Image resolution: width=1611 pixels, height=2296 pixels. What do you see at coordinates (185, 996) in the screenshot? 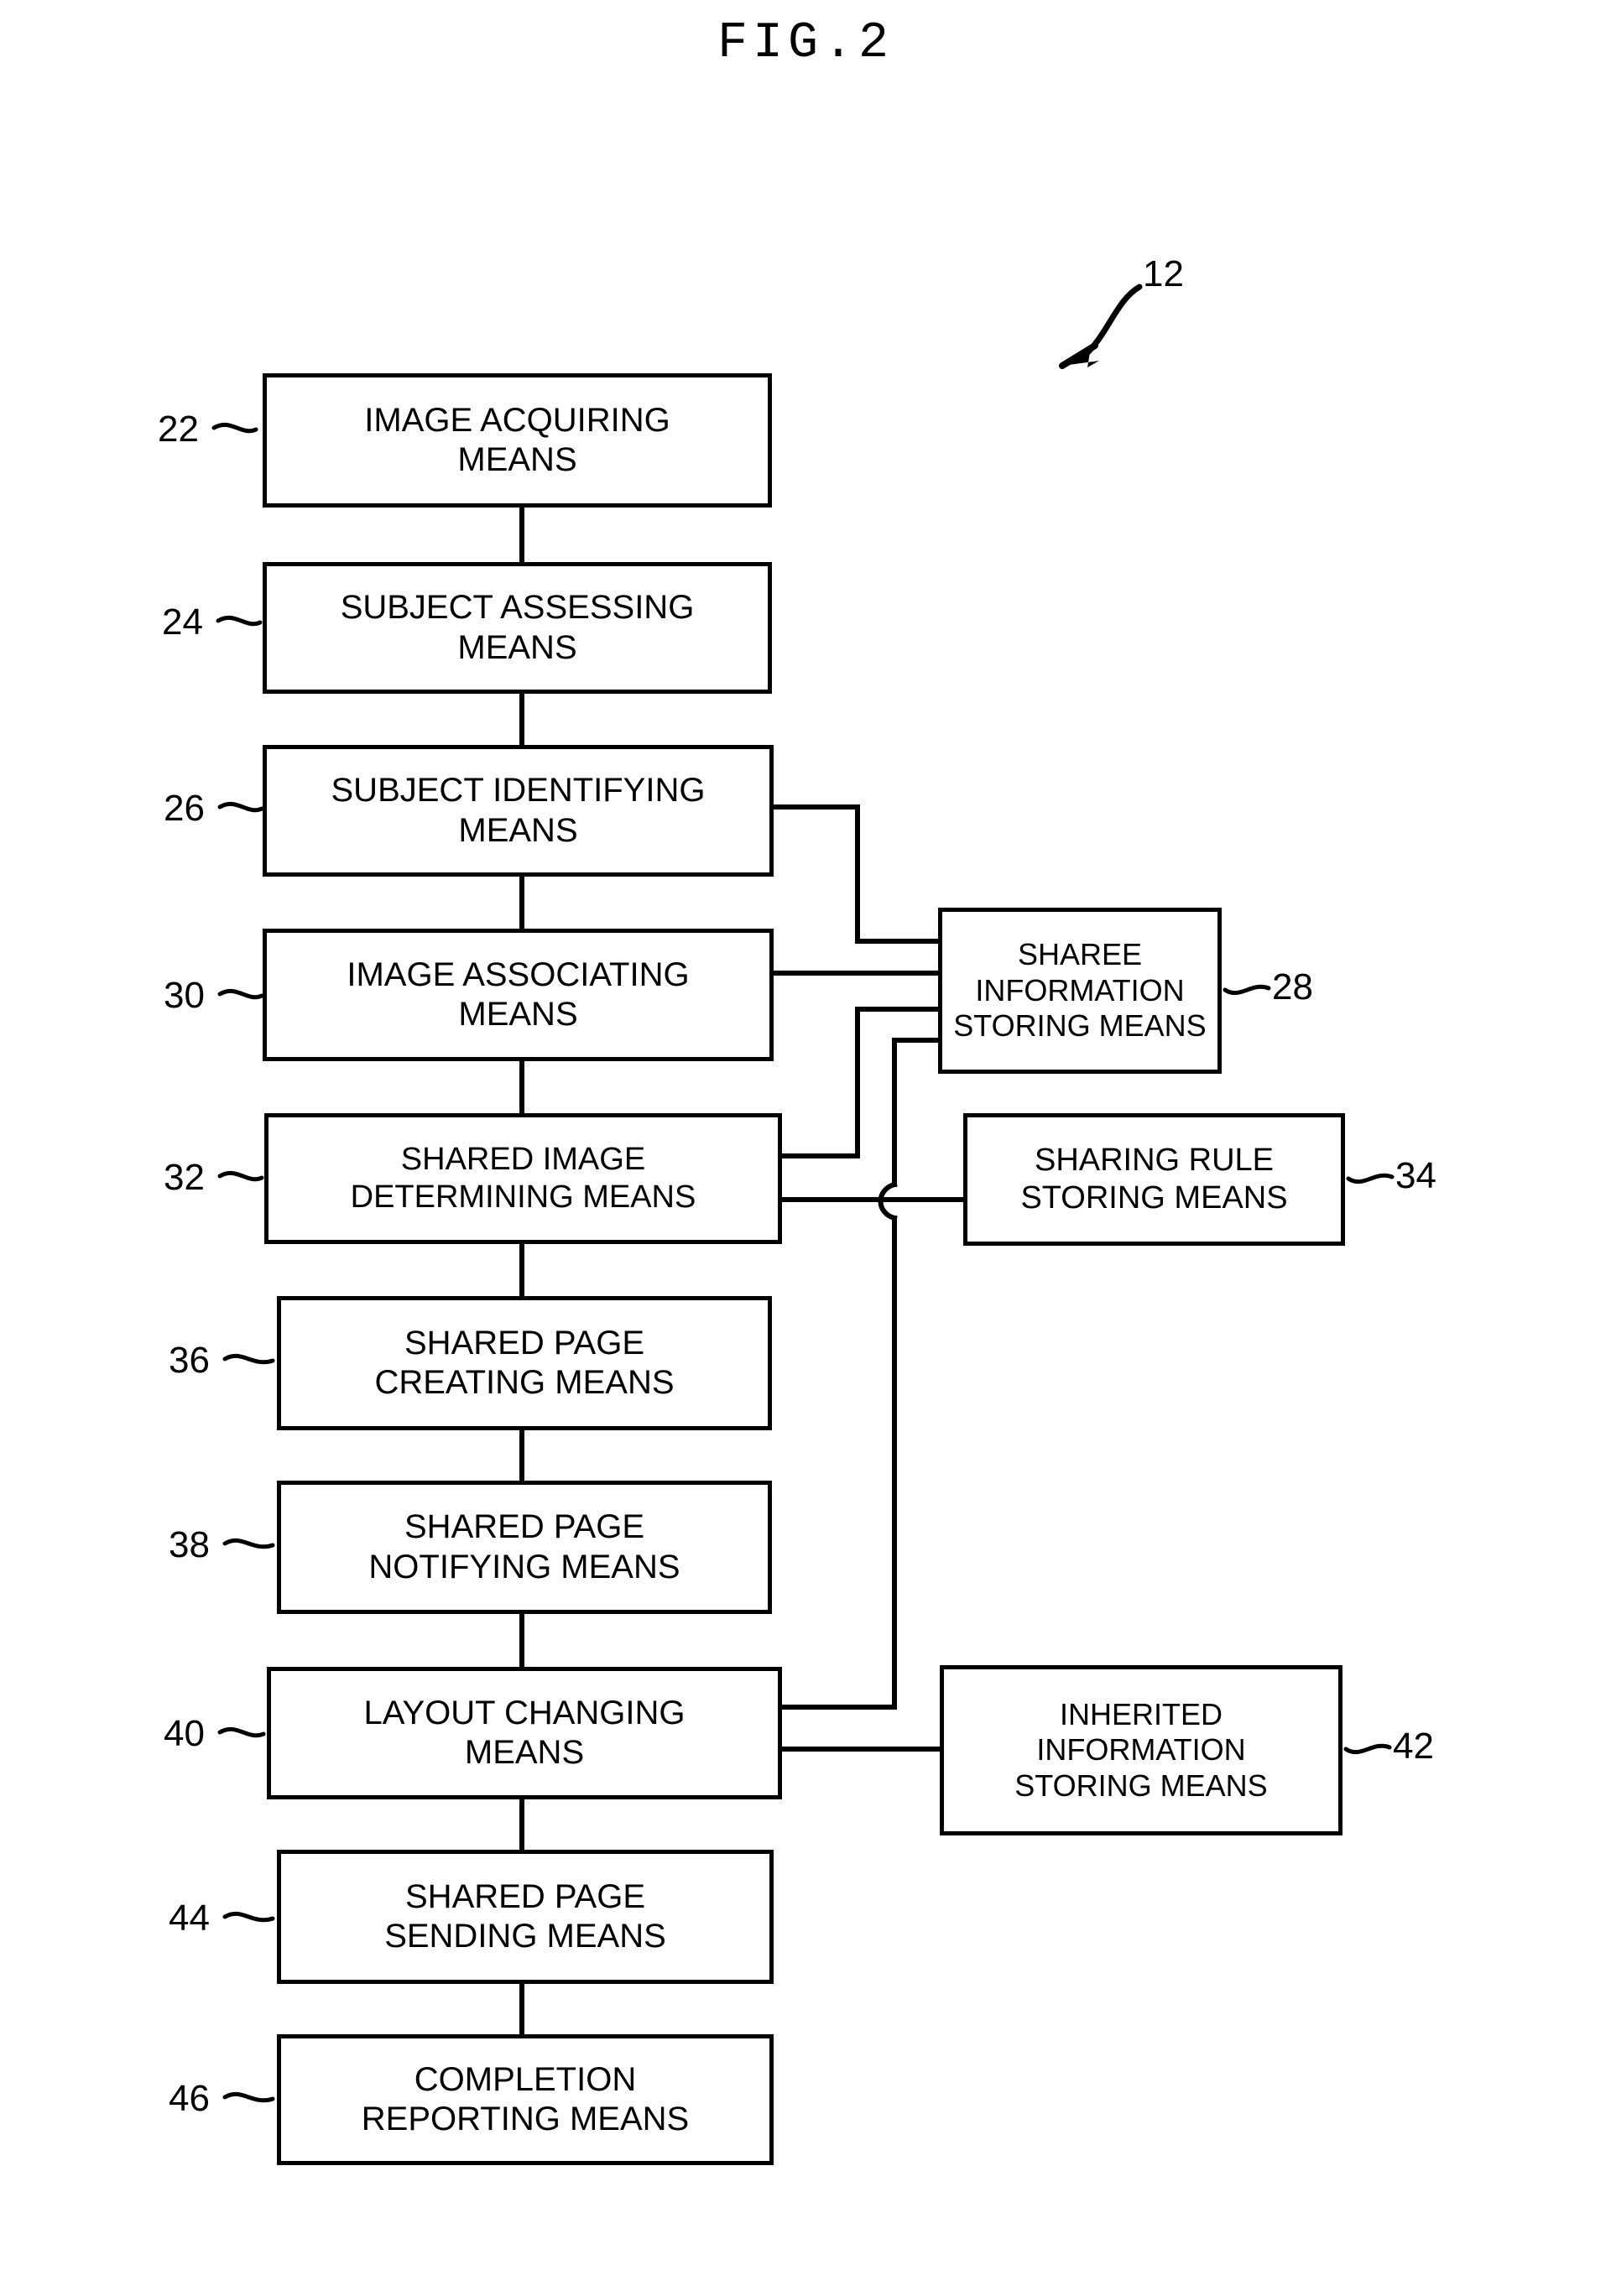
I see `ref-number-30: 30` at bounding box center [185, 996].